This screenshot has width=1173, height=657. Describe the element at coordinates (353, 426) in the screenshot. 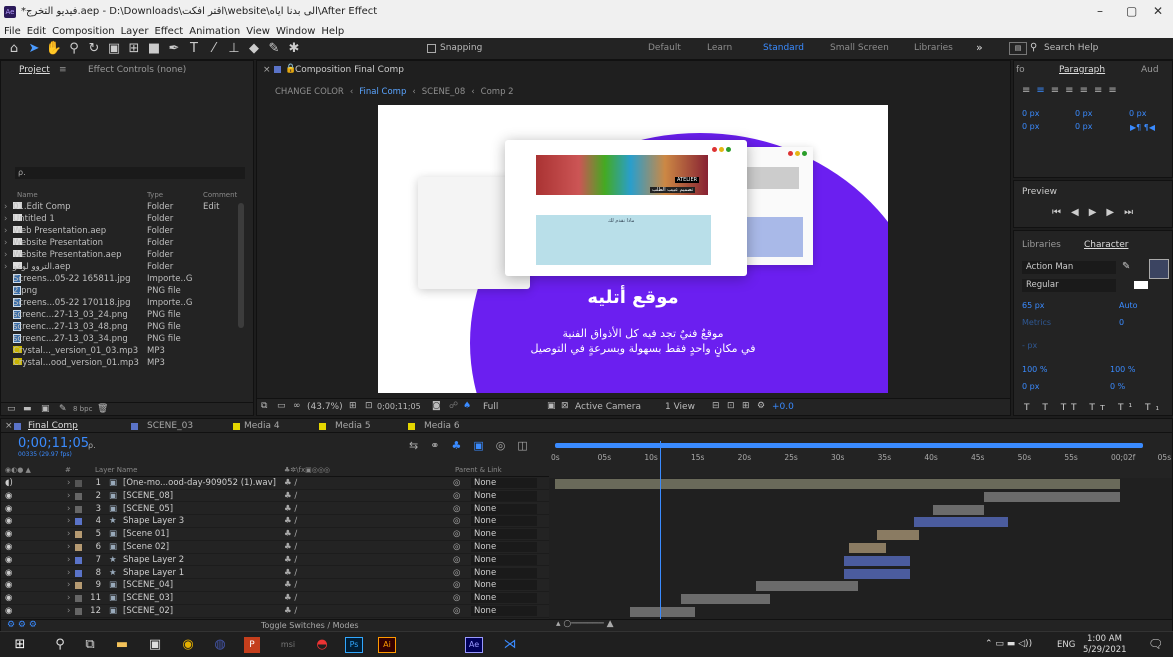

I see `tab-media-5: Media 5` at that location.